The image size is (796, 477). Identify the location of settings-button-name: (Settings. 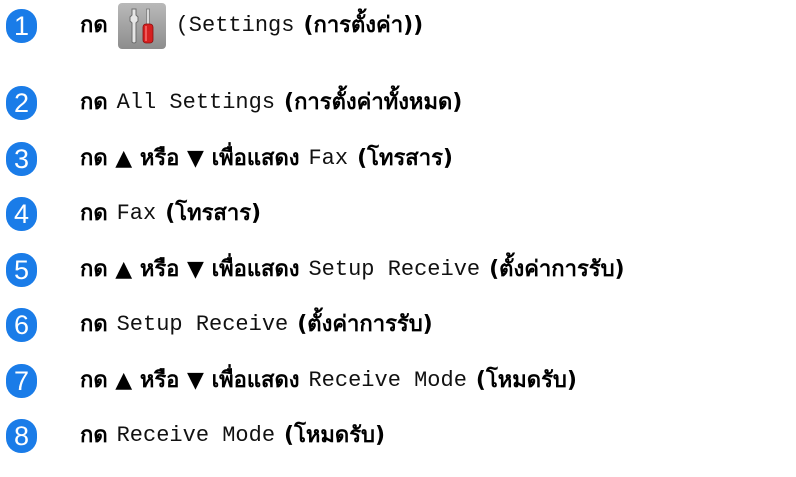
(235, 25).